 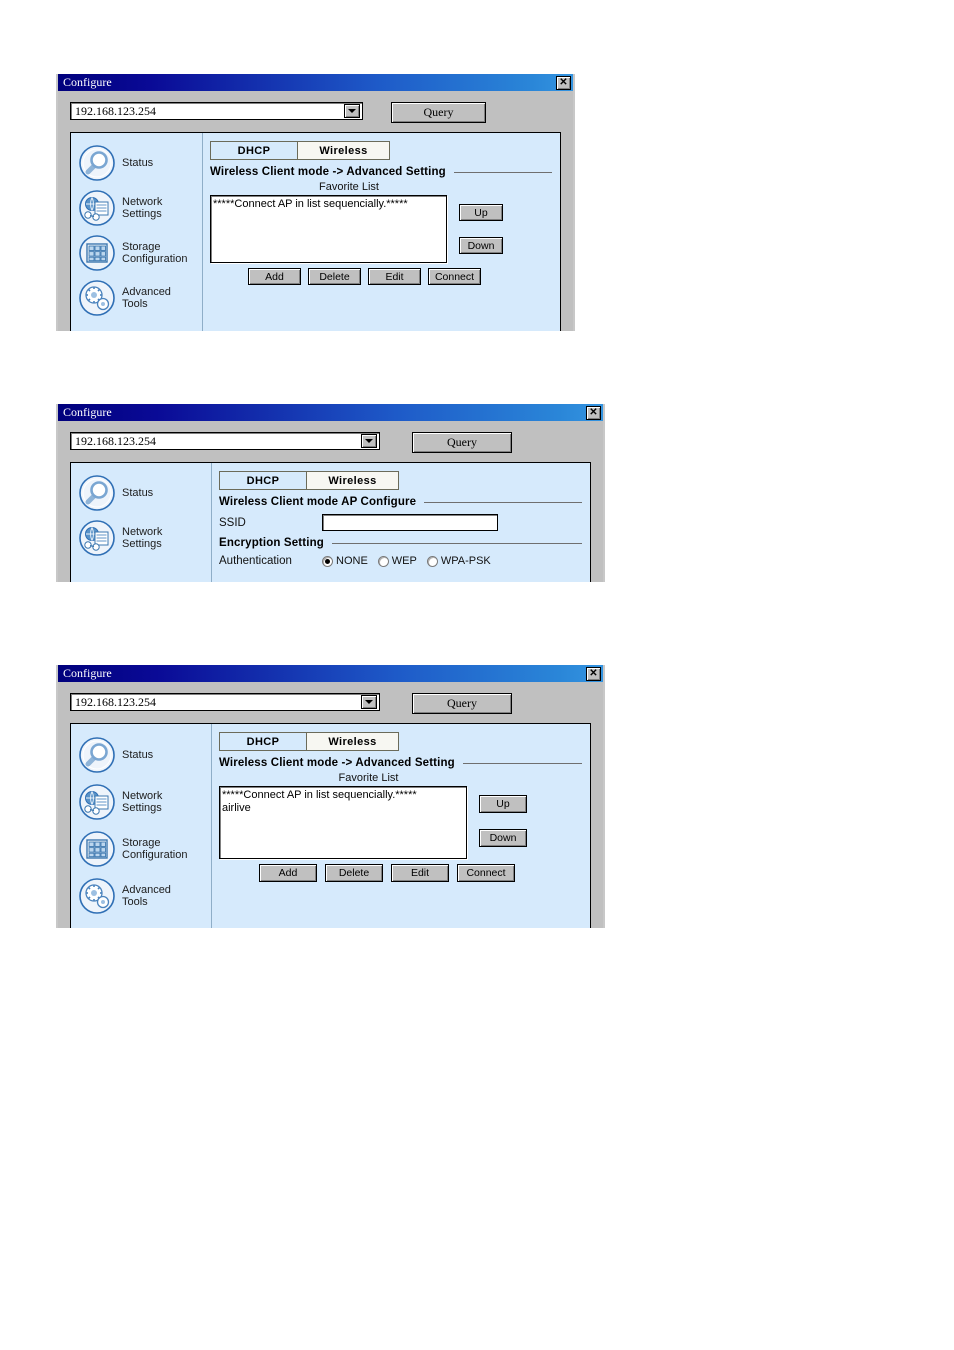 I want to click on radio-option-wpa-psk: WPA-PSK, so click(x=461, y=561).